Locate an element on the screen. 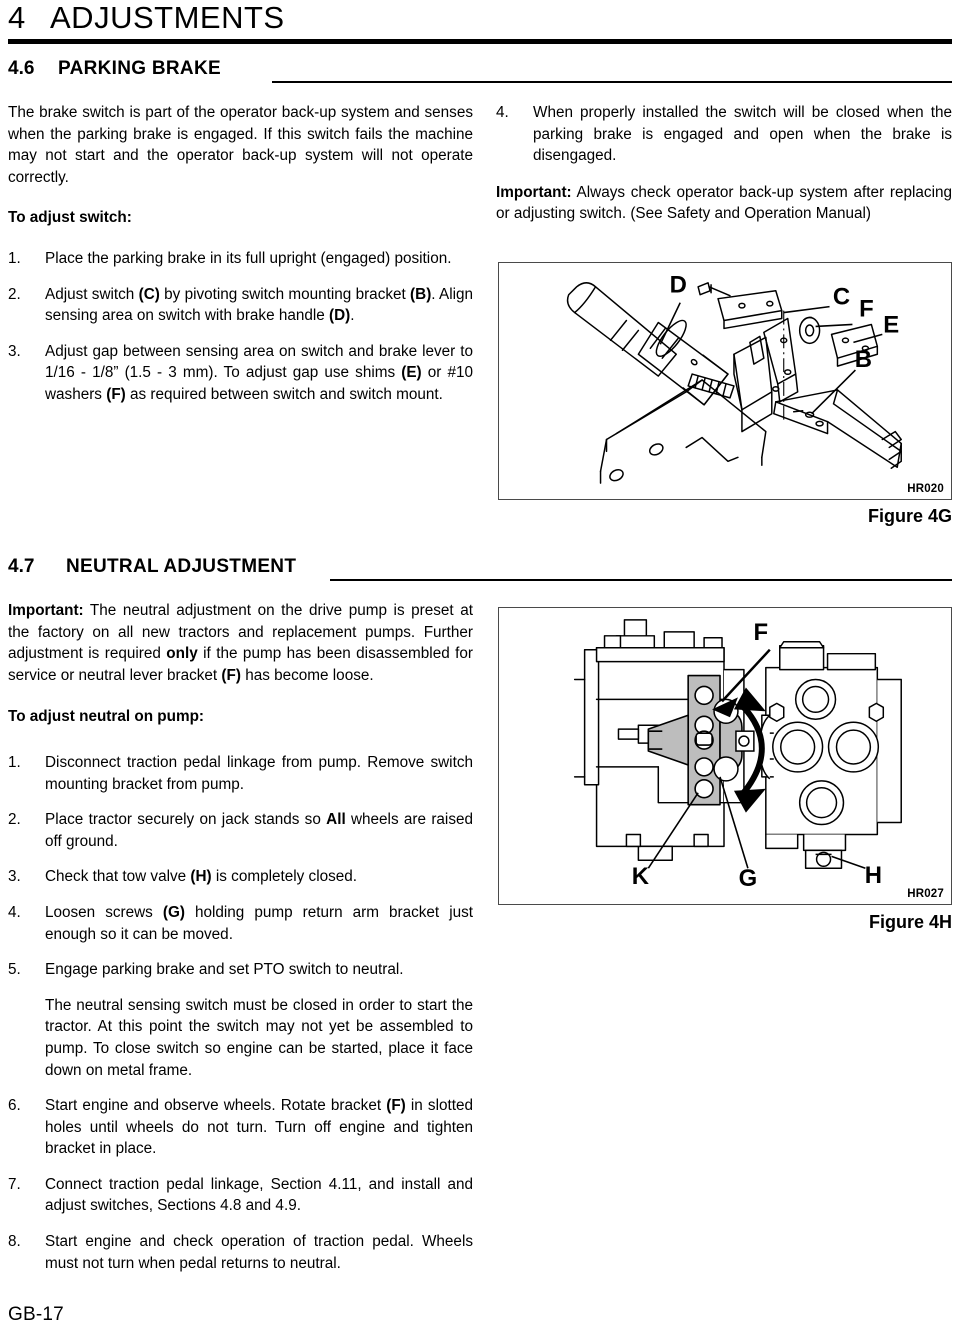  section-heading-4-6: 4.6 PARKING BRAKE is located at coordinates (480, 71).